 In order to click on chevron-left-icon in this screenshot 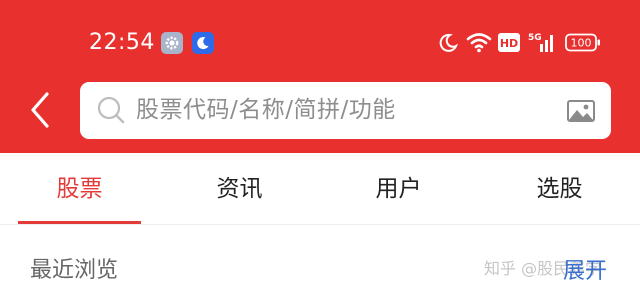, I will do `click(40, 110)`.